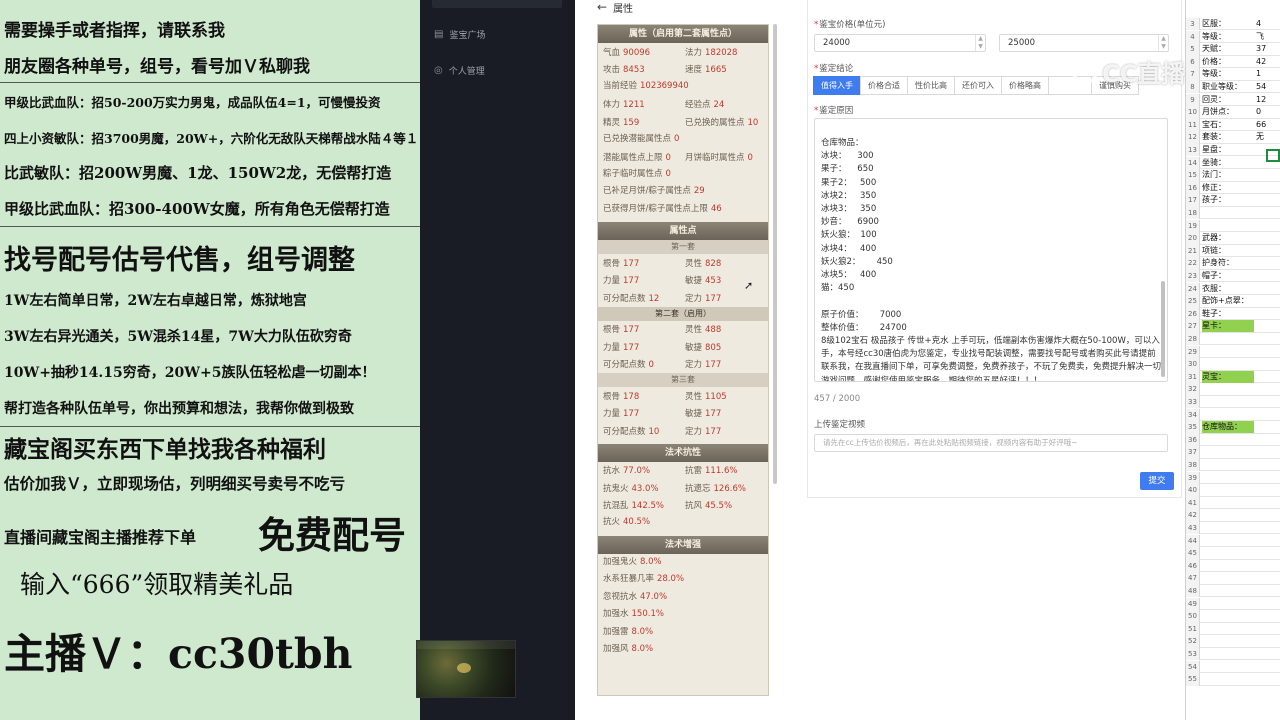 Image resolution: width=1280 pixels, height=720 pixels. I want to click on sheet-row: 33, so click(1233, 402).